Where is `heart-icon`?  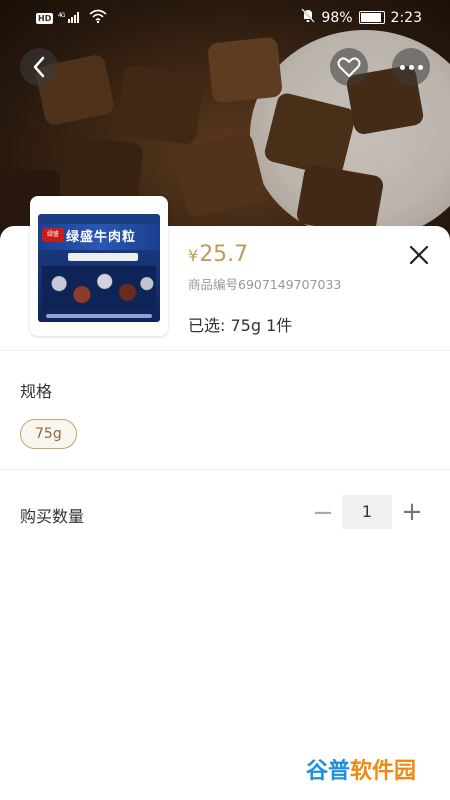
heart-icon is located at coordinates (349, 67).